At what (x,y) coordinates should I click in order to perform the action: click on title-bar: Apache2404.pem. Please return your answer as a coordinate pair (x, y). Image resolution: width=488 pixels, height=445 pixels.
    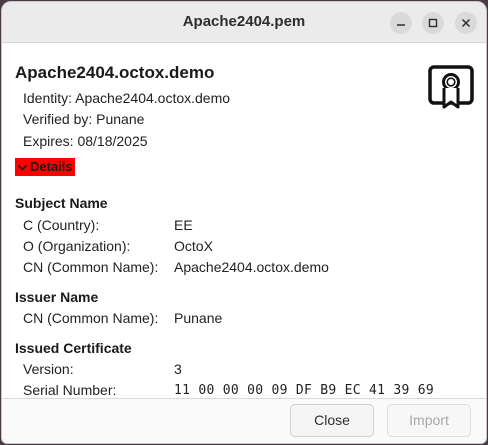
    Looking at the image, I should click on (244, 22).